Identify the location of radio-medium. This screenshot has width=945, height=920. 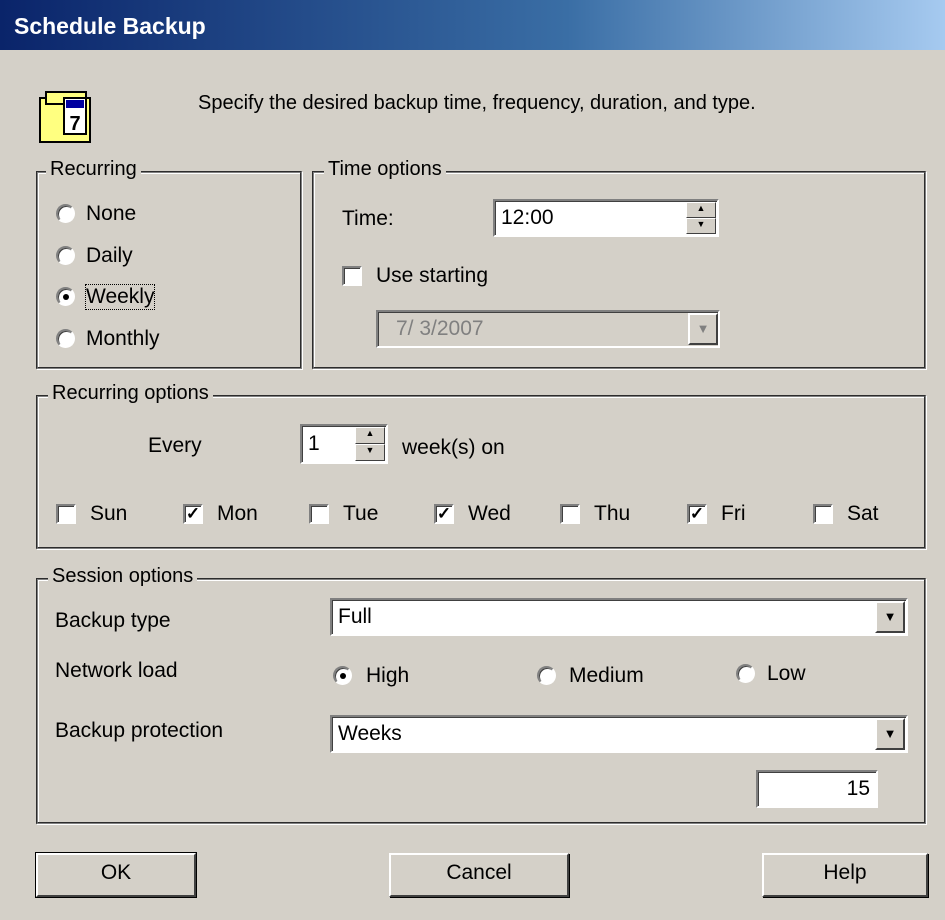
(546, 675).